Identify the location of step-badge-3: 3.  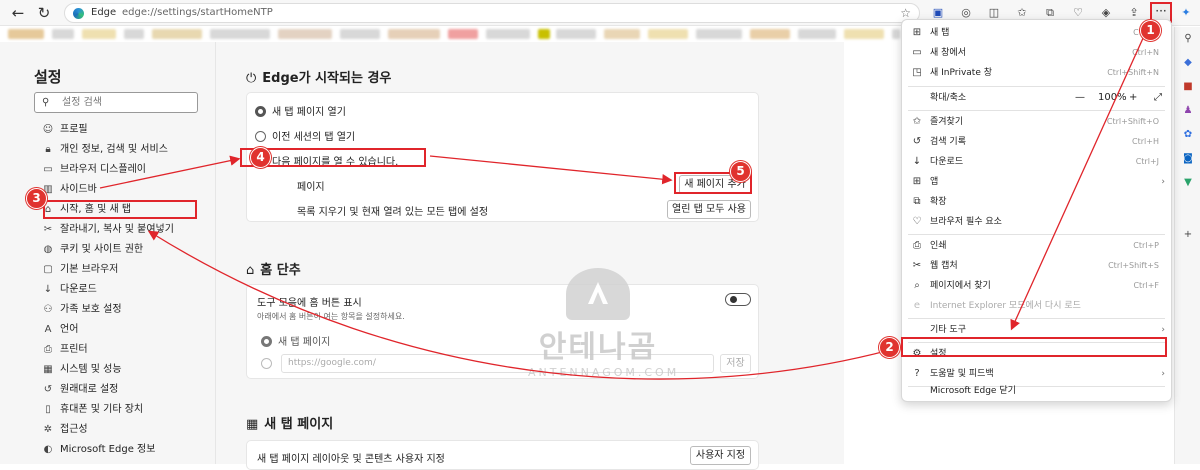
(36, 198).